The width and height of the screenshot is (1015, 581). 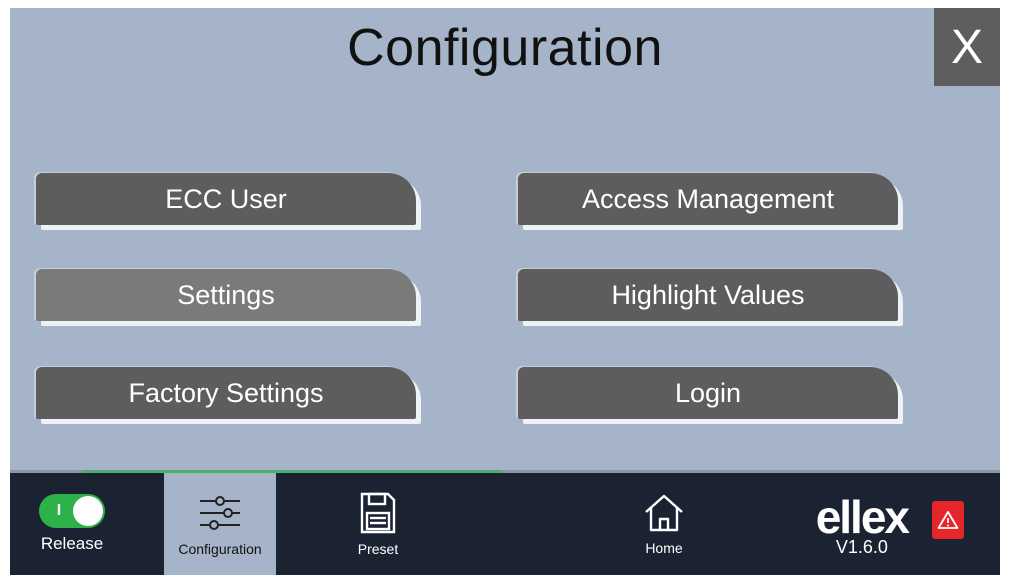 I want to click on nav-home: Home, so click(x=664, y=524).